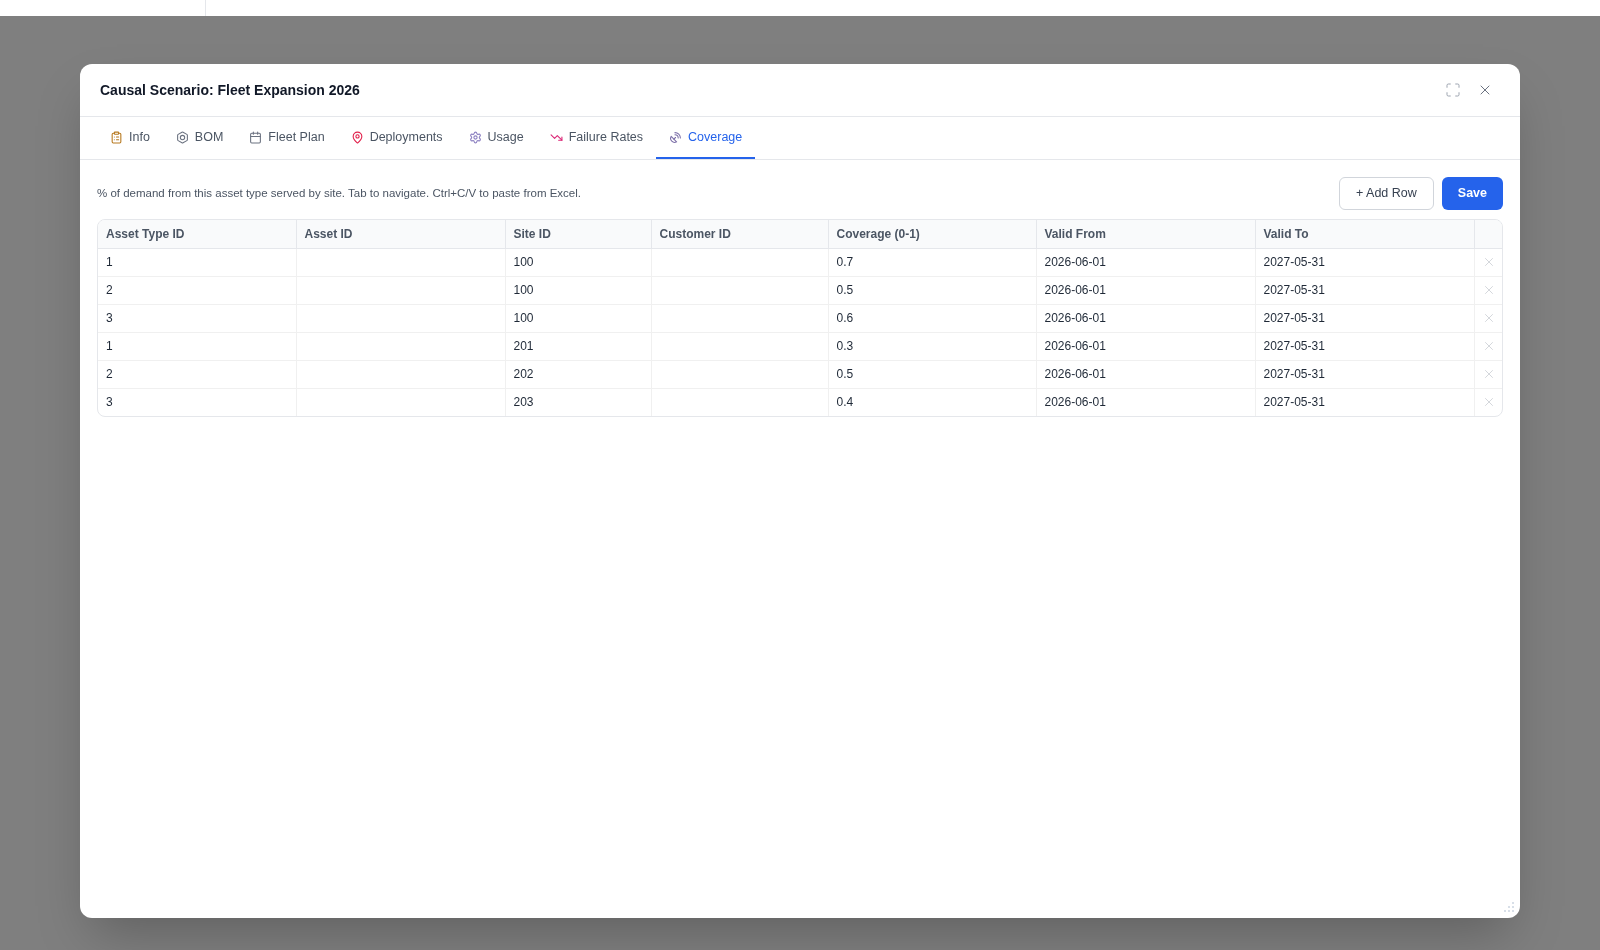 The height and width of the screenshot is (950, 1600). I want to click on satellite-dish-icon, so click(676, 137).